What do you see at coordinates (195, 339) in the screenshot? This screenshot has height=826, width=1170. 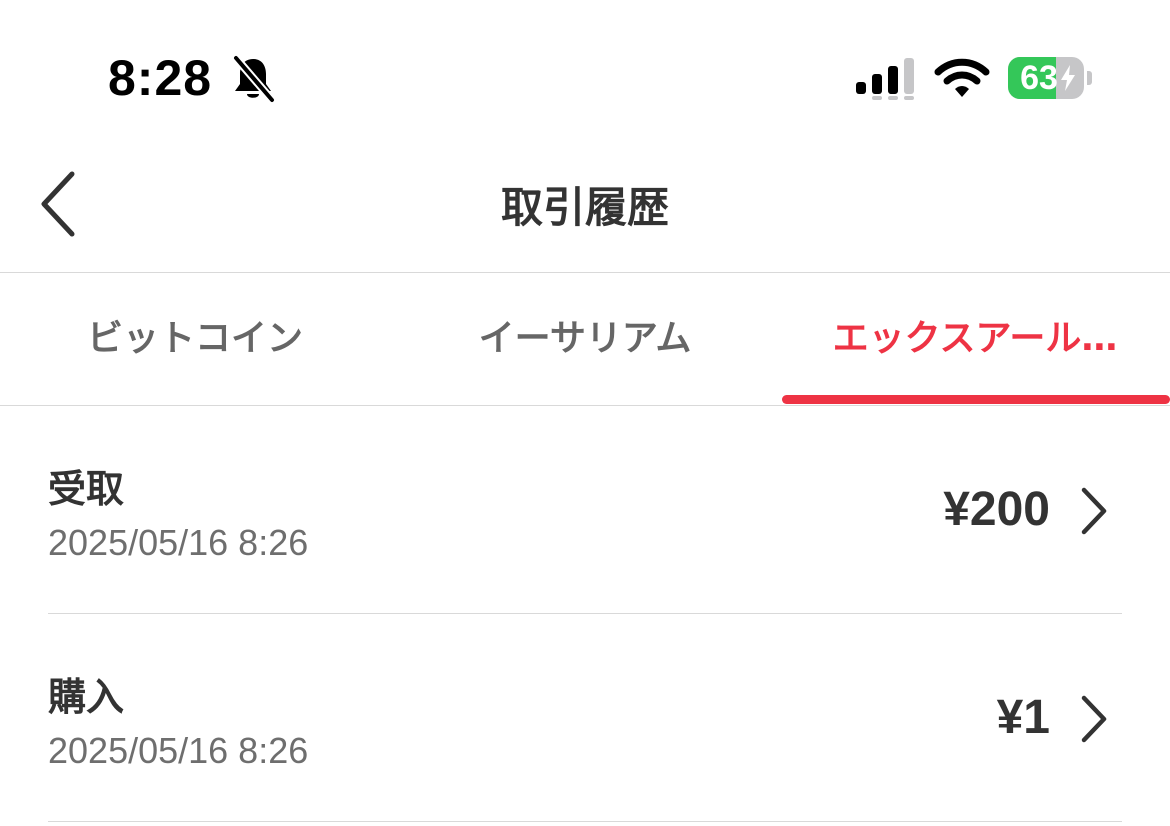 I see `tab-bitcoin: ビットコイン` at bounding box center [195, 339].